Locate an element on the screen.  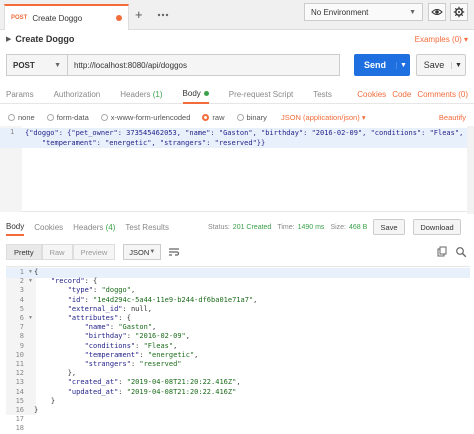
tab-authorization: Authorization is located at coordinates (77, 95).